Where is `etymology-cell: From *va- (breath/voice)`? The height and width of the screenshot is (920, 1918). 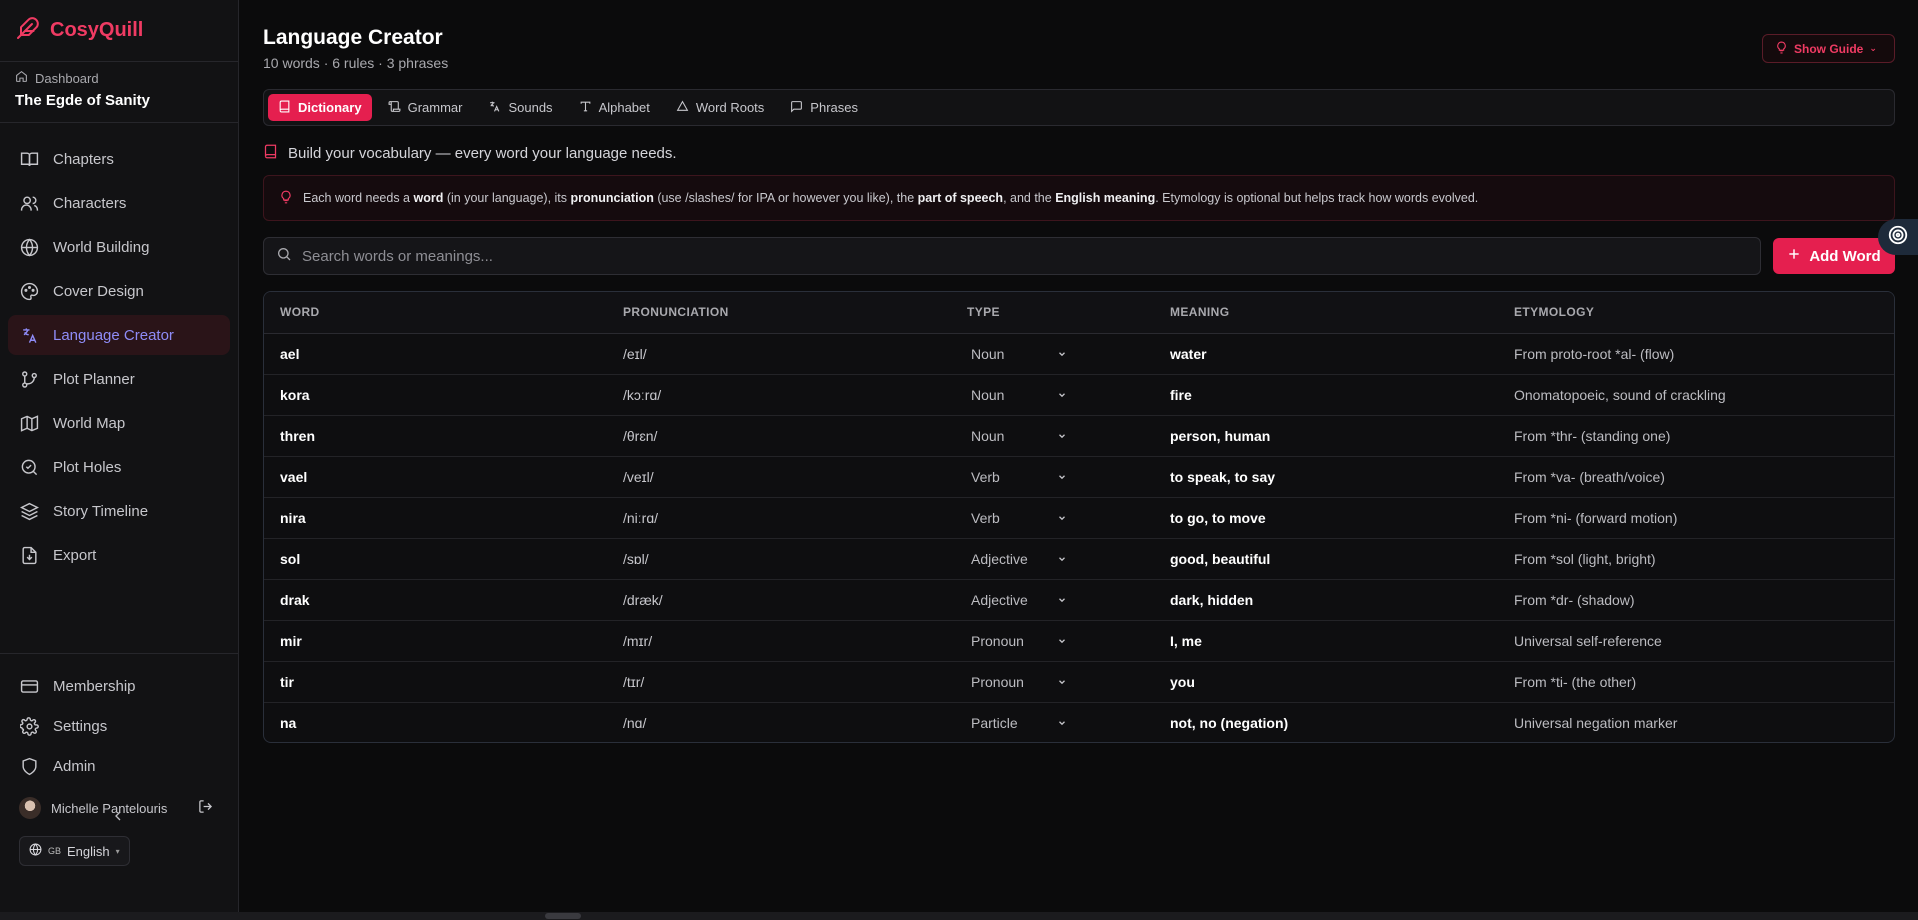
etymology-cell: From *va- (breath/voice) is located at coordinates (1696, 477).